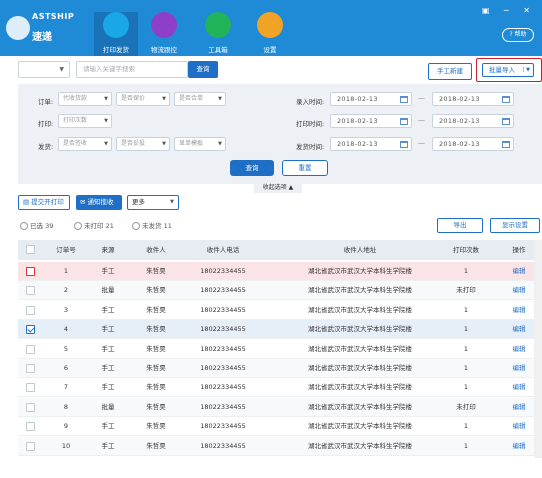 The height and width of the screenshot is (478, 542). I want to click on table-scrollbar, so click(538, 349).